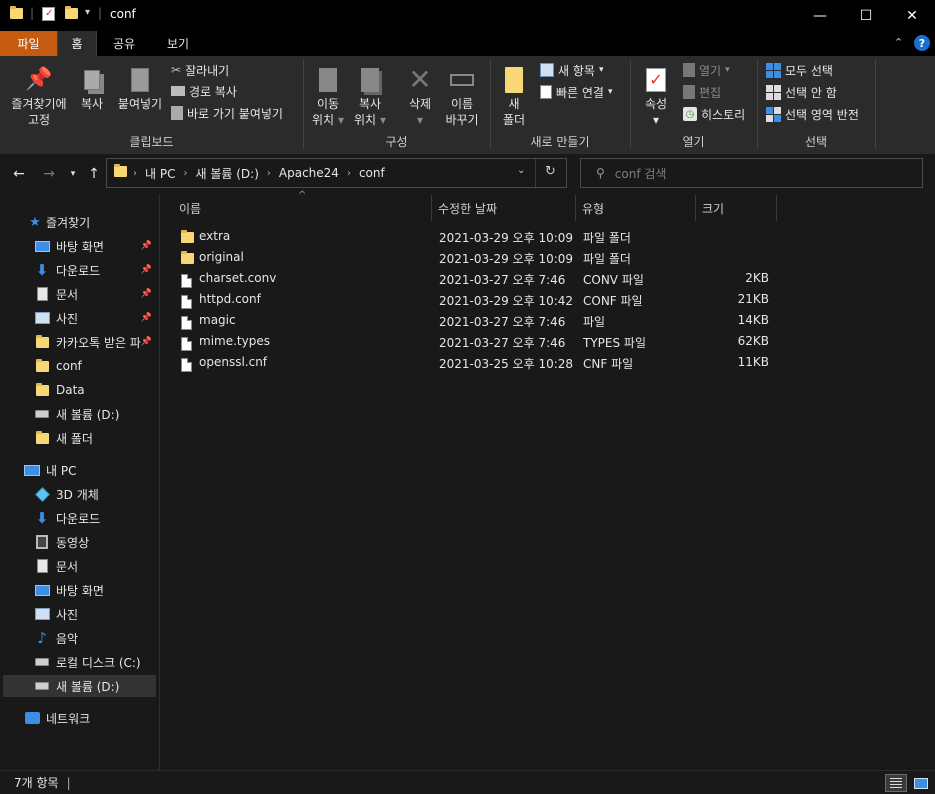 The width and height of the screenshot is (935, 794). Describe the element at coordinates (420, 104) in the screenshot. I see `delete-label: 삭제` at that location.